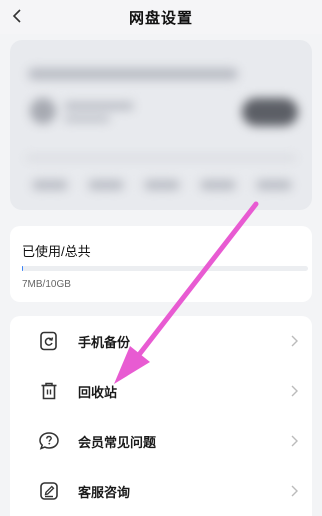 Image resolution: width=322 pixels, height=516 pixels. What do you see at coordinates (49, 391) in the screenshot?
I see `trash-icon` at bounding box center [49, 391].